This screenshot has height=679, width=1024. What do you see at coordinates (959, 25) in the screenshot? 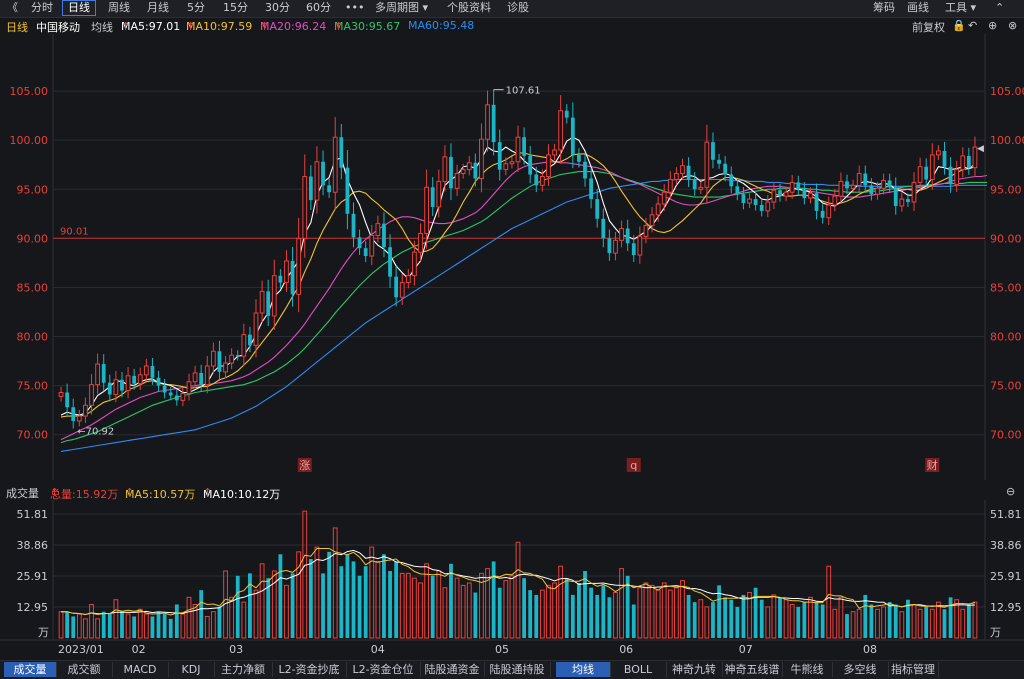
I see `lock-icon: 🔒` at bounding box center [959, 25].